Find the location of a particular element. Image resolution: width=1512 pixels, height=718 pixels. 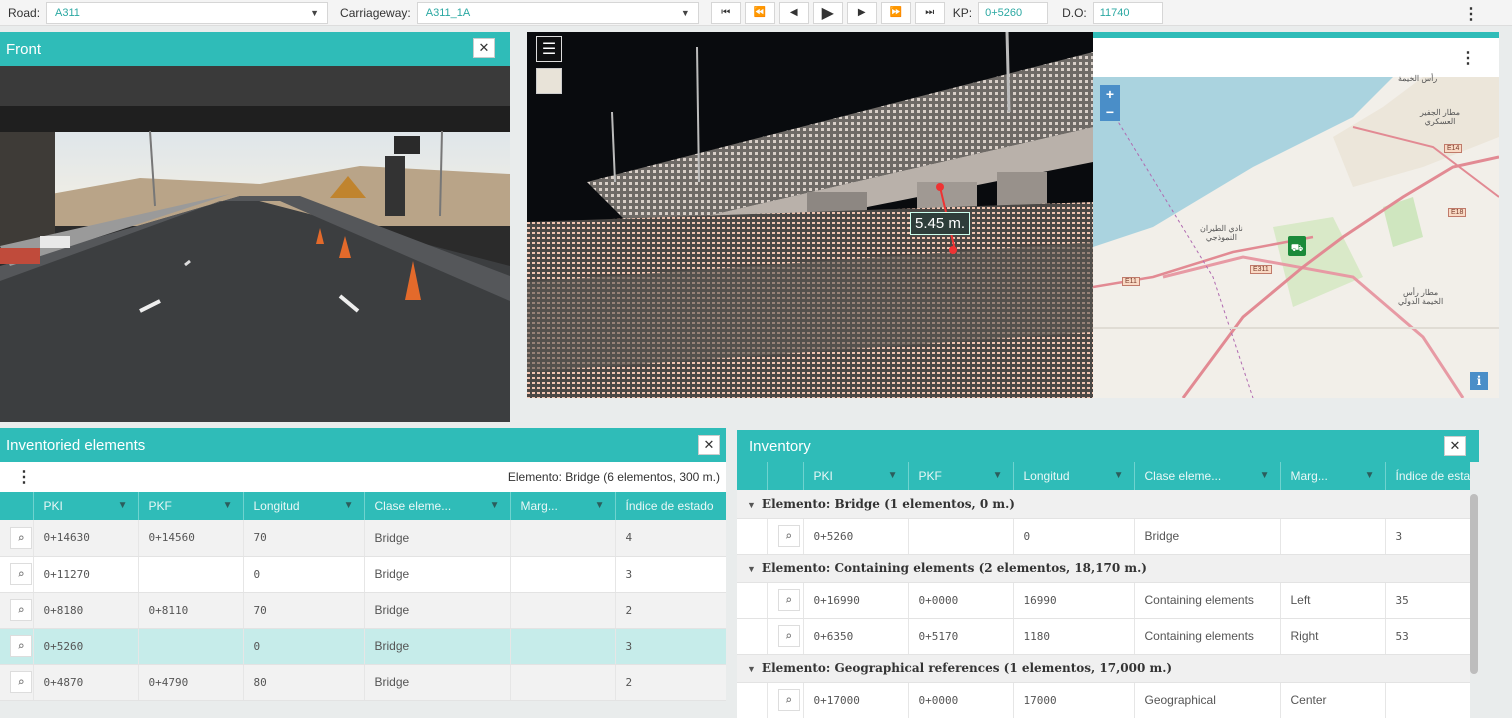

carriageway-select: A311_1A ▼ is located at coordinates (557, 12).